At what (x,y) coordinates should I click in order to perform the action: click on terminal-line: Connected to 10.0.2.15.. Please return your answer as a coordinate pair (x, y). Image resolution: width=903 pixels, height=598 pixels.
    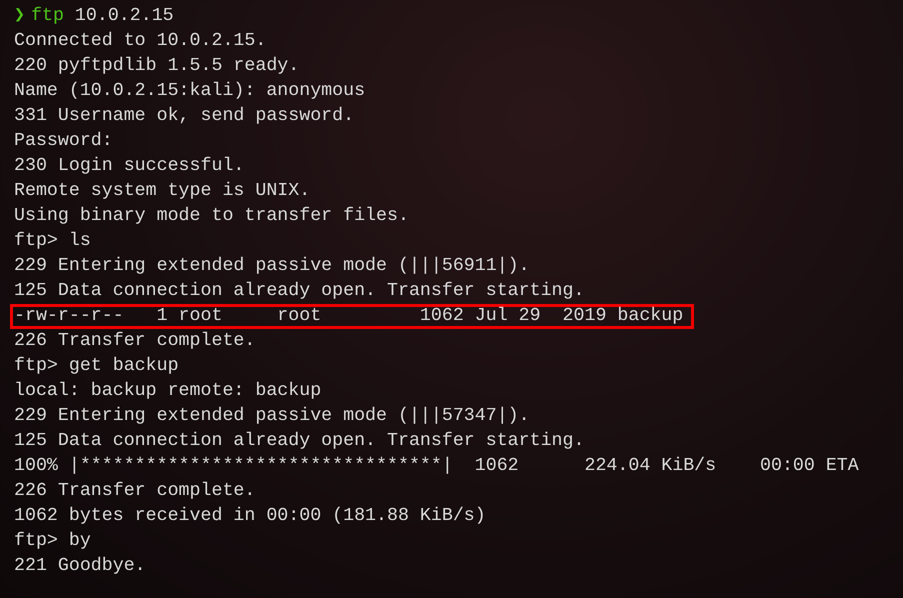
    Looking at the image, I should click on (140, 41).